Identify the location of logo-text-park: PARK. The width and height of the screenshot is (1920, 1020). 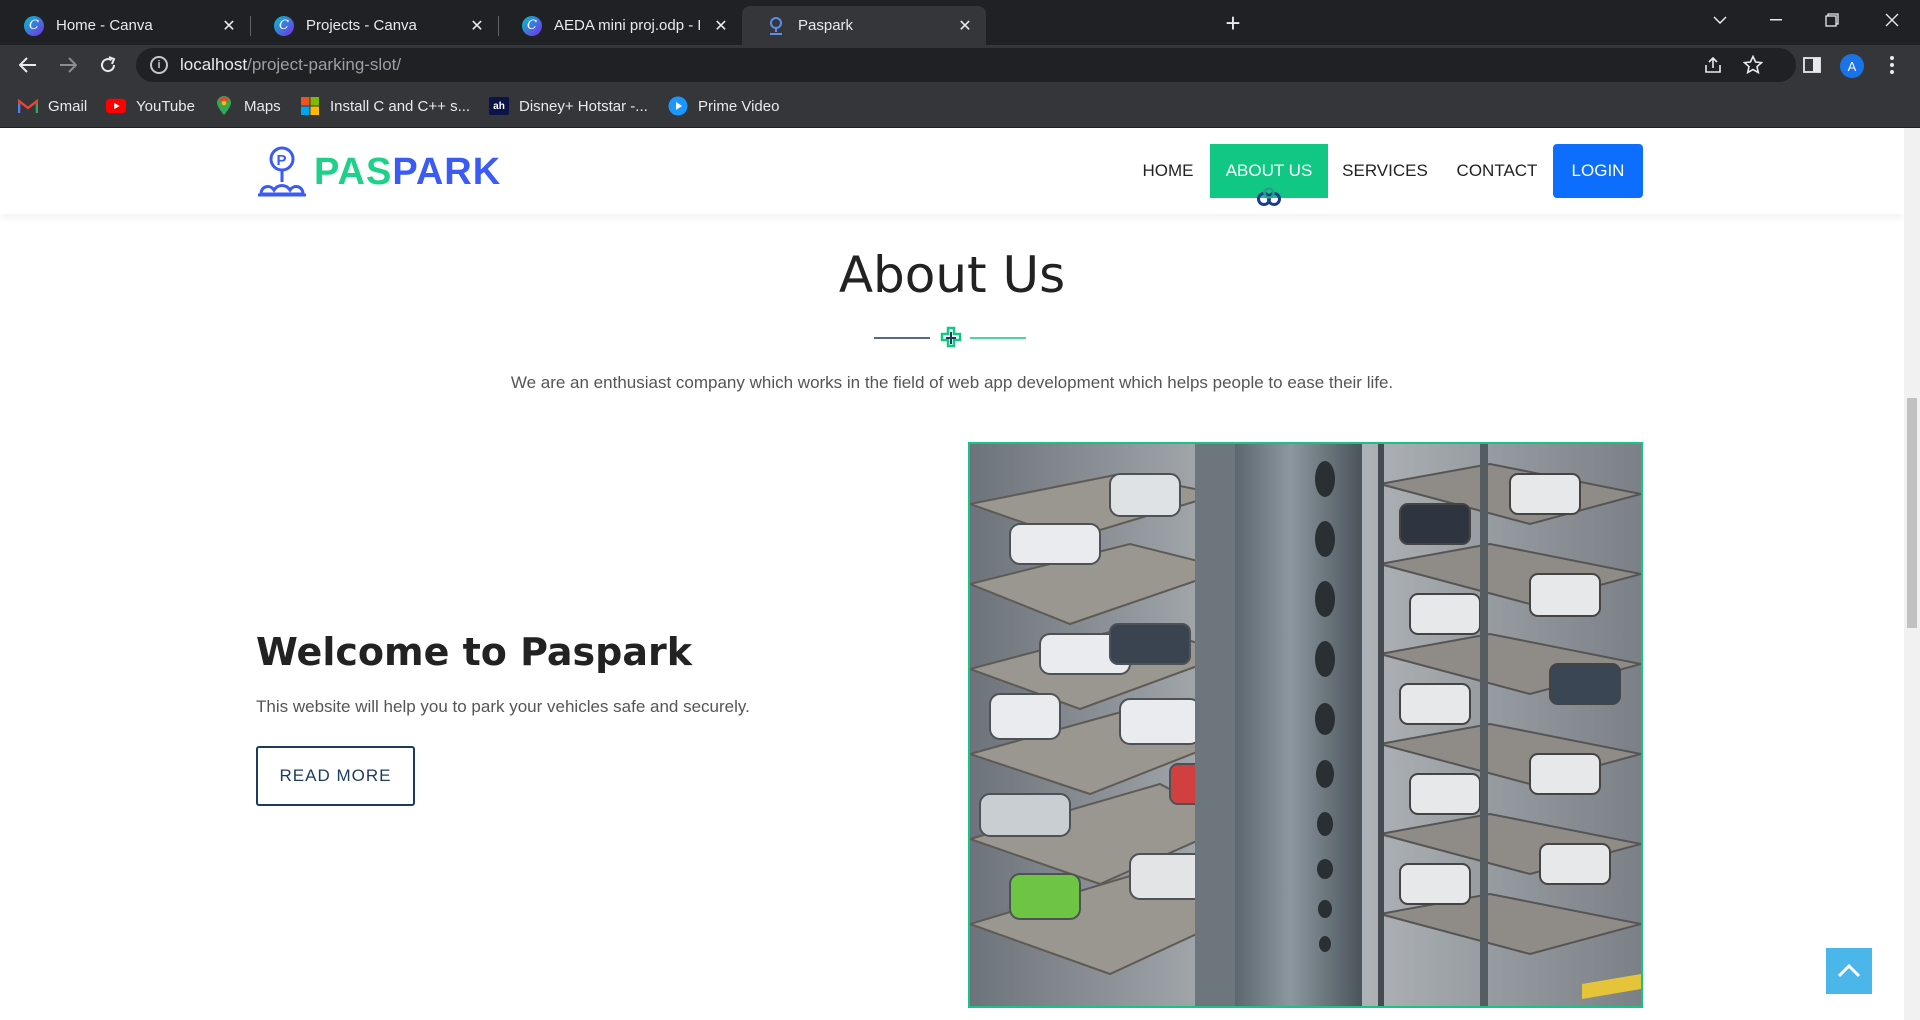
(447, 171).